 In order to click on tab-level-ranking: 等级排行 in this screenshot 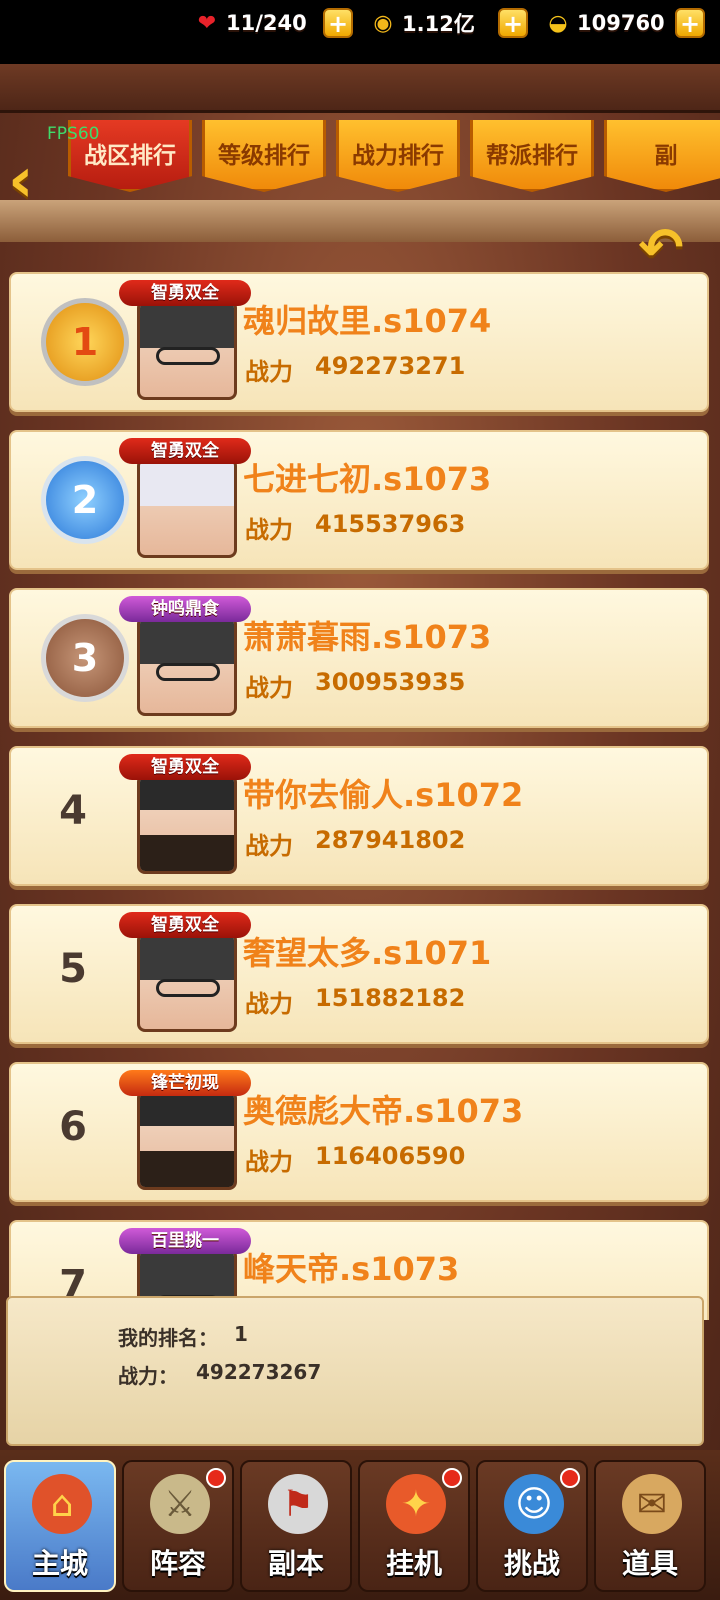, I will do `click(264, 156)`.